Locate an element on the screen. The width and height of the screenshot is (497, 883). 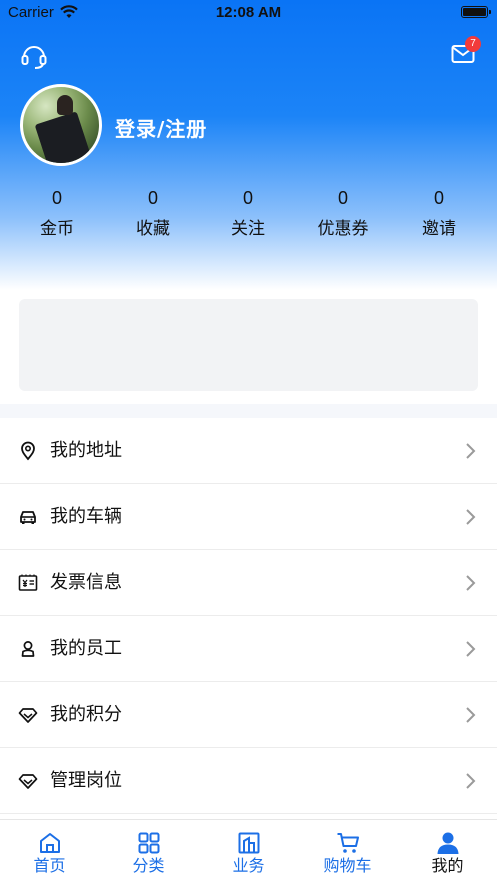
employee-icon is located at coordinates (28, 649).